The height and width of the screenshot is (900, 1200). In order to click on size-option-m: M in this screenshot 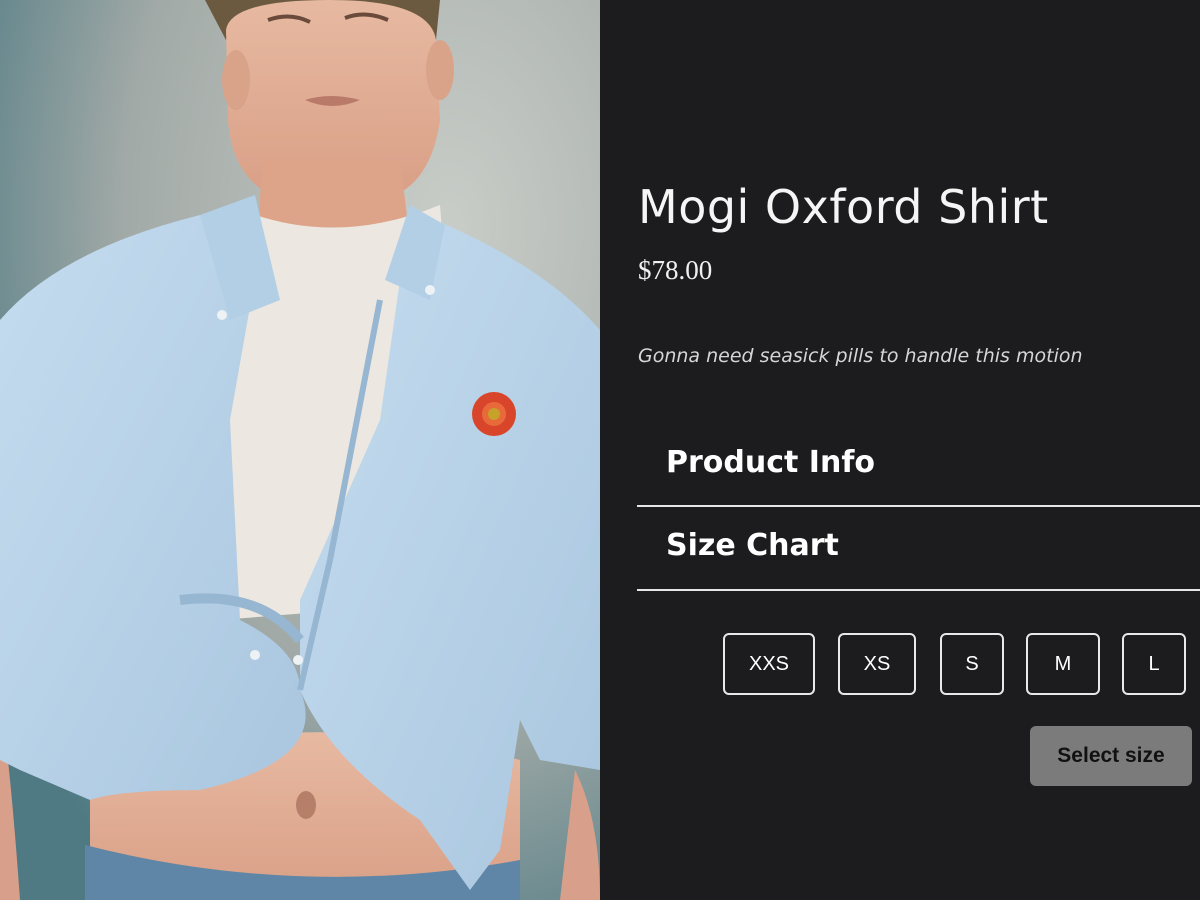, I will do `click(1063, 664)`.